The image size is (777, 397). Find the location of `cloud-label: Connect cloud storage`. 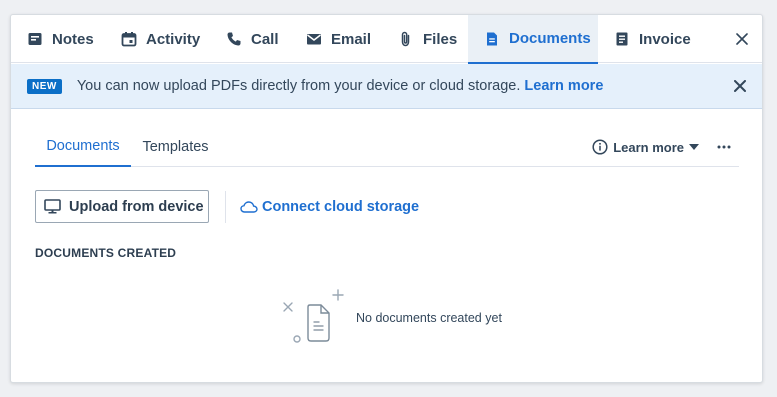

cloud-label: Connect cloud storage is located at coordinates (341, 207).